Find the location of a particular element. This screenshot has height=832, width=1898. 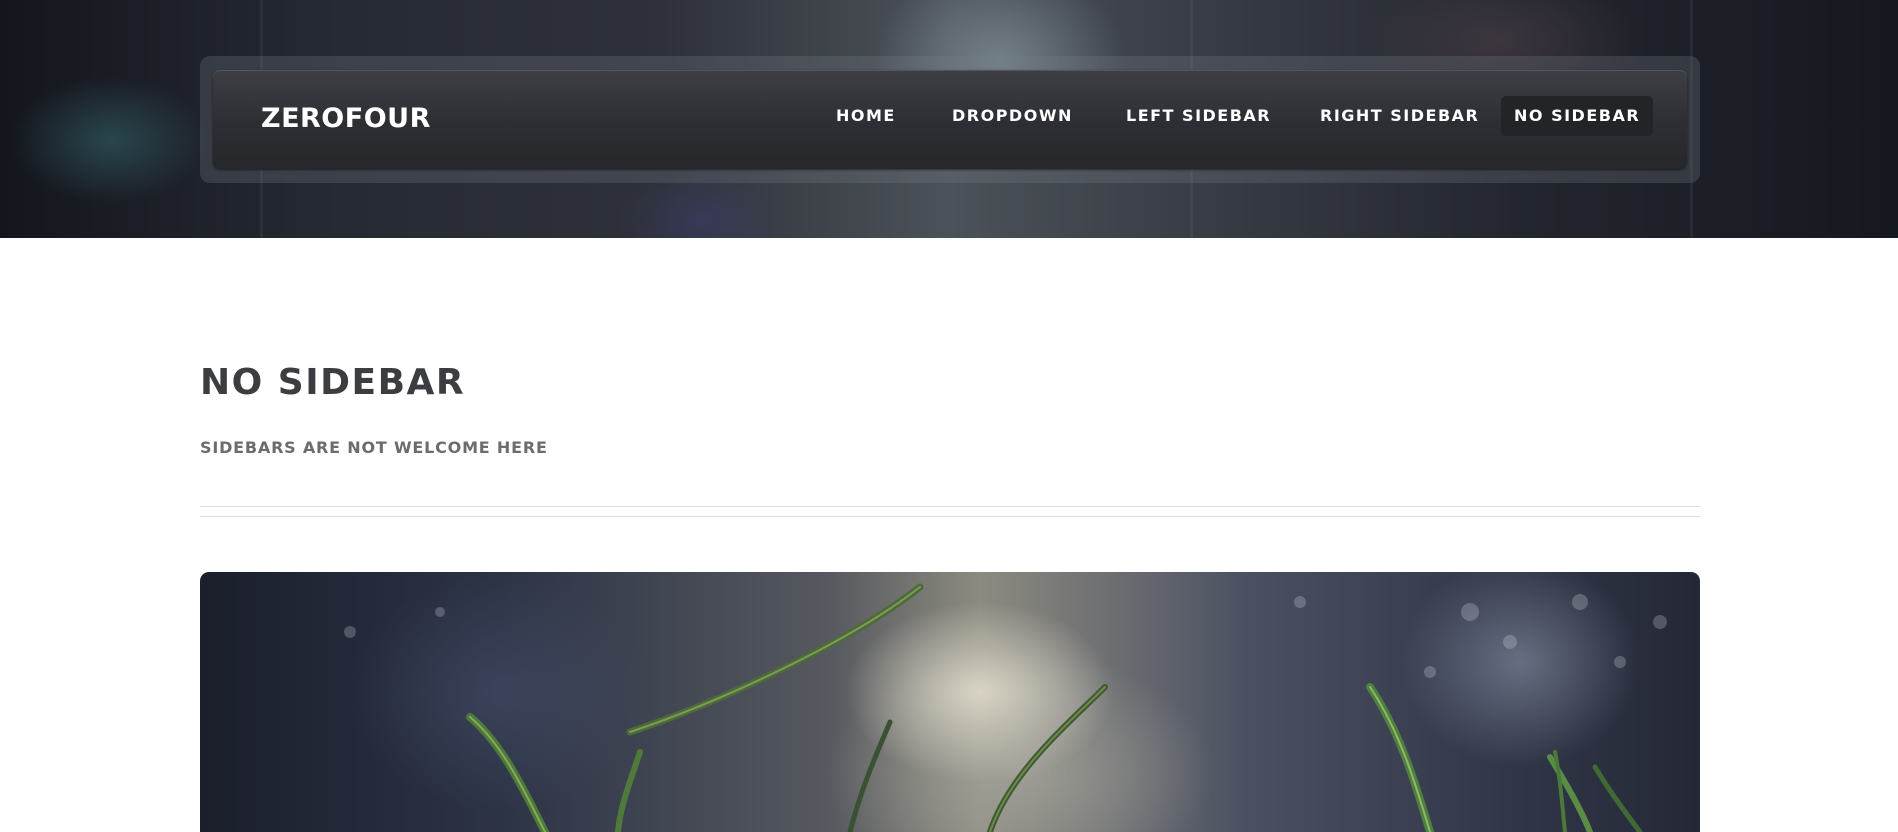

nav-item-home: HOME is located at coordinates (866, 116).